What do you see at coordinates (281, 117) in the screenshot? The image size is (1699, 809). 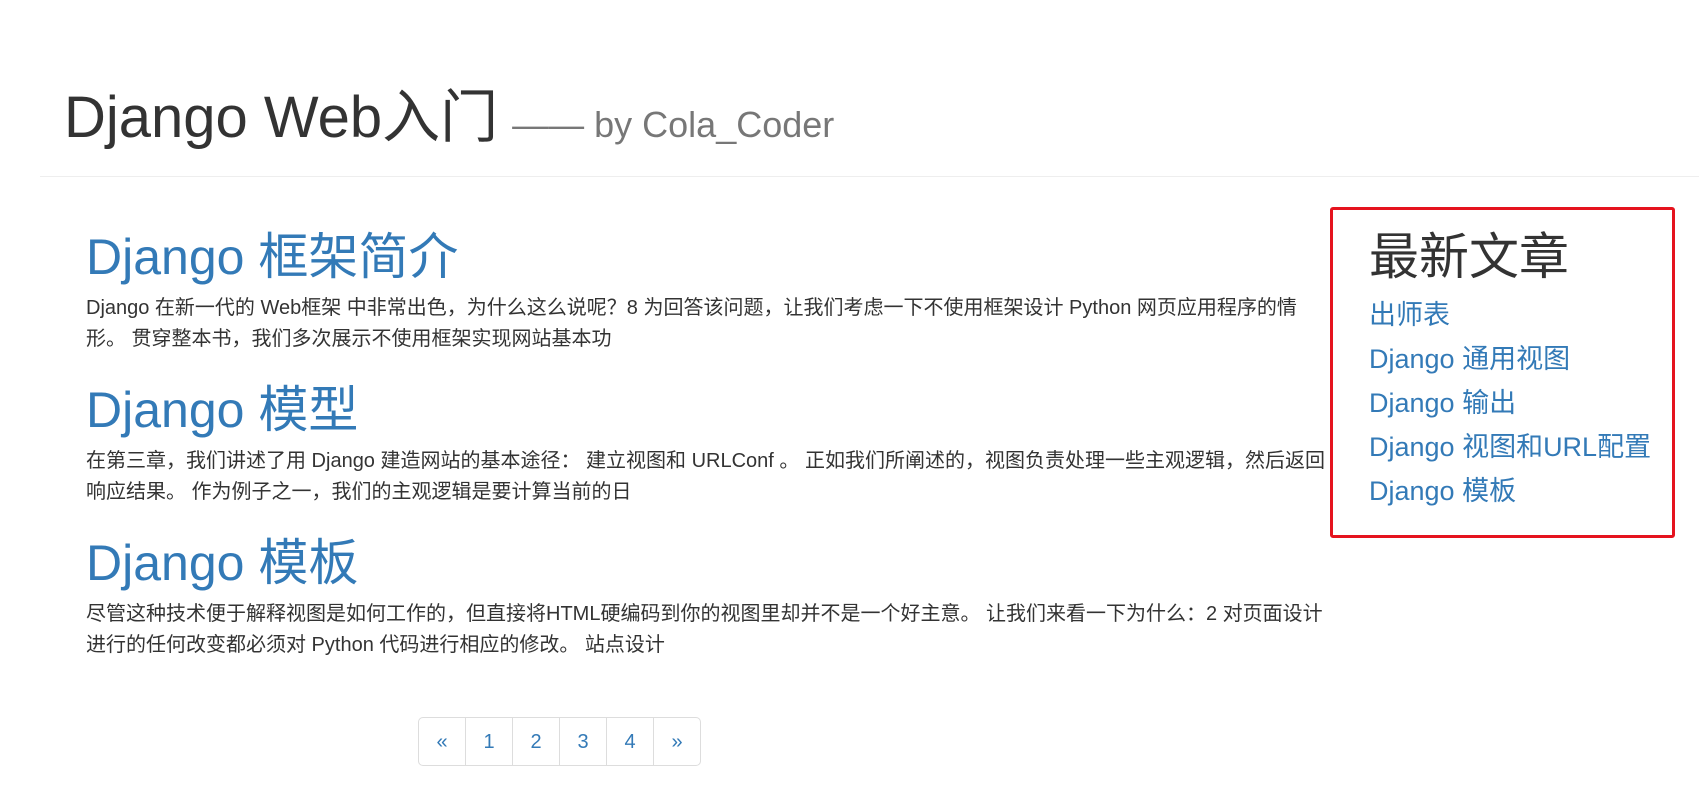 I see `site-title: Django Web入门` at bounding box center [281, 117].